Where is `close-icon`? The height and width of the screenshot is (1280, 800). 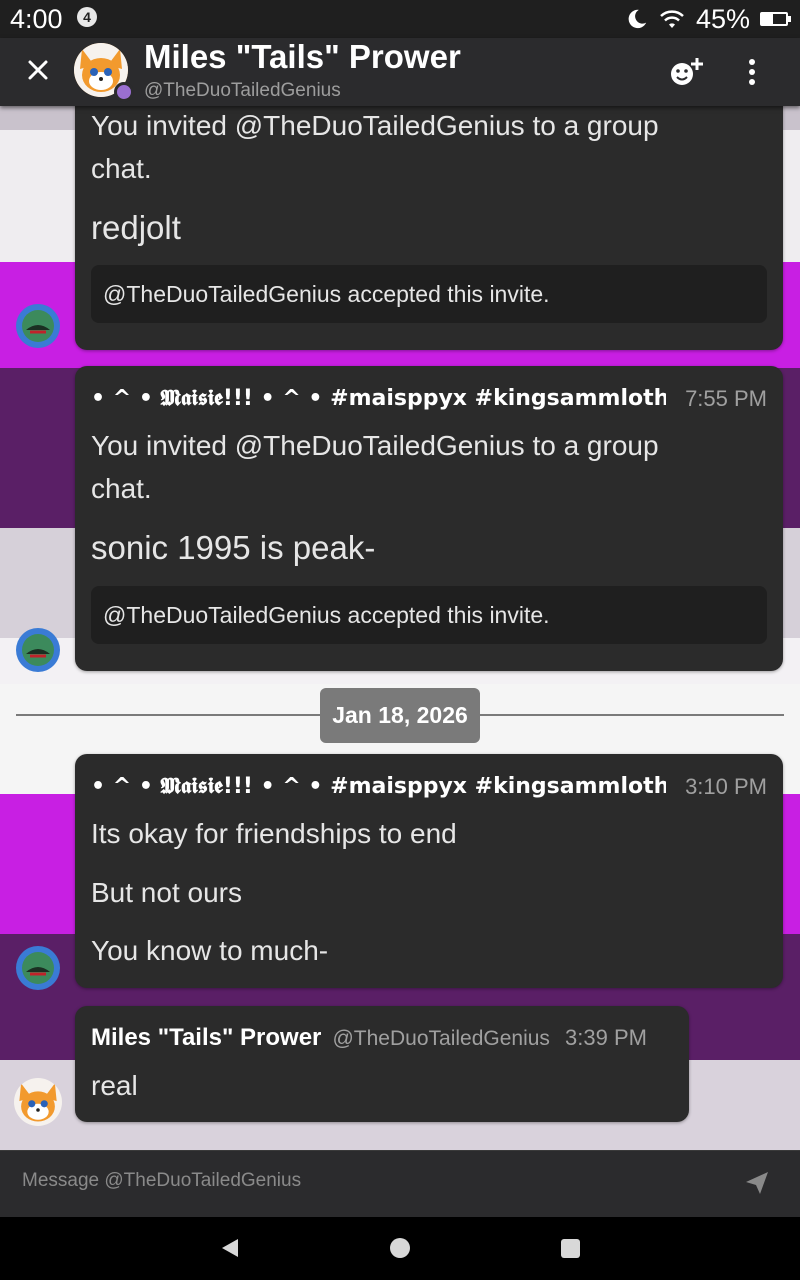 close-icon is located at coordinates (38, 70).